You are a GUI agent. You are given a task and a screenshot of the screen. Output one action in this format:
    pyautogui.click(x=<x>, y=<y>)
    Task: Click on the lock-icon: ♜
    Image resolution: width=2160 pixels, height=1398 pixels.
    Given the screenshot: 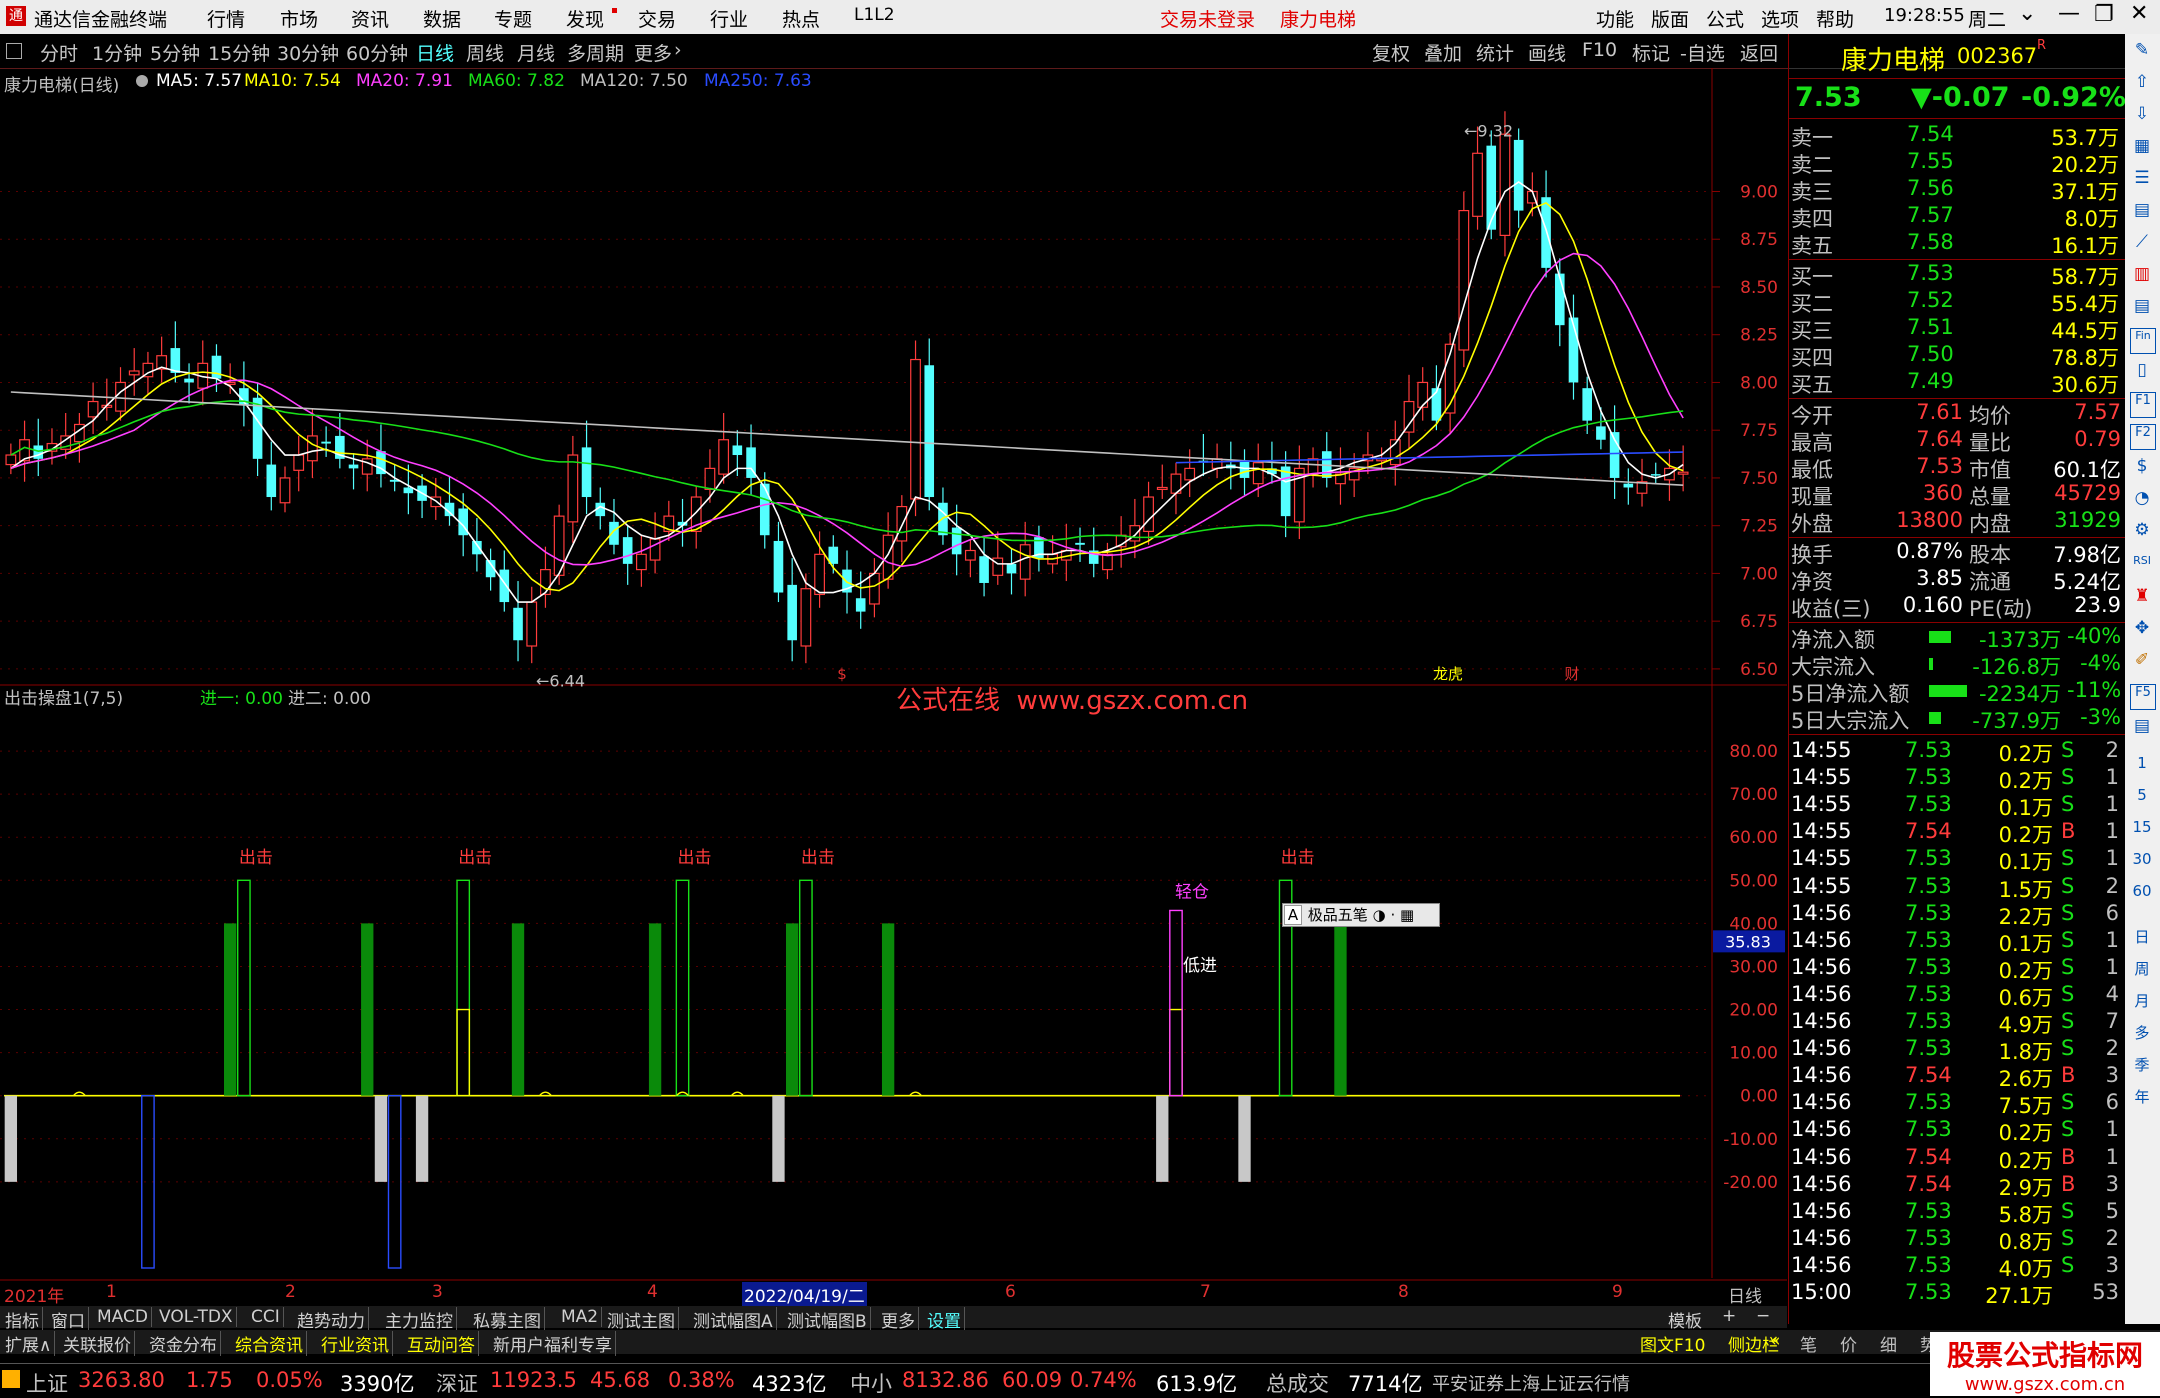 What is the action you would take?
    pyautogui.click(x=2142, y=598)
    